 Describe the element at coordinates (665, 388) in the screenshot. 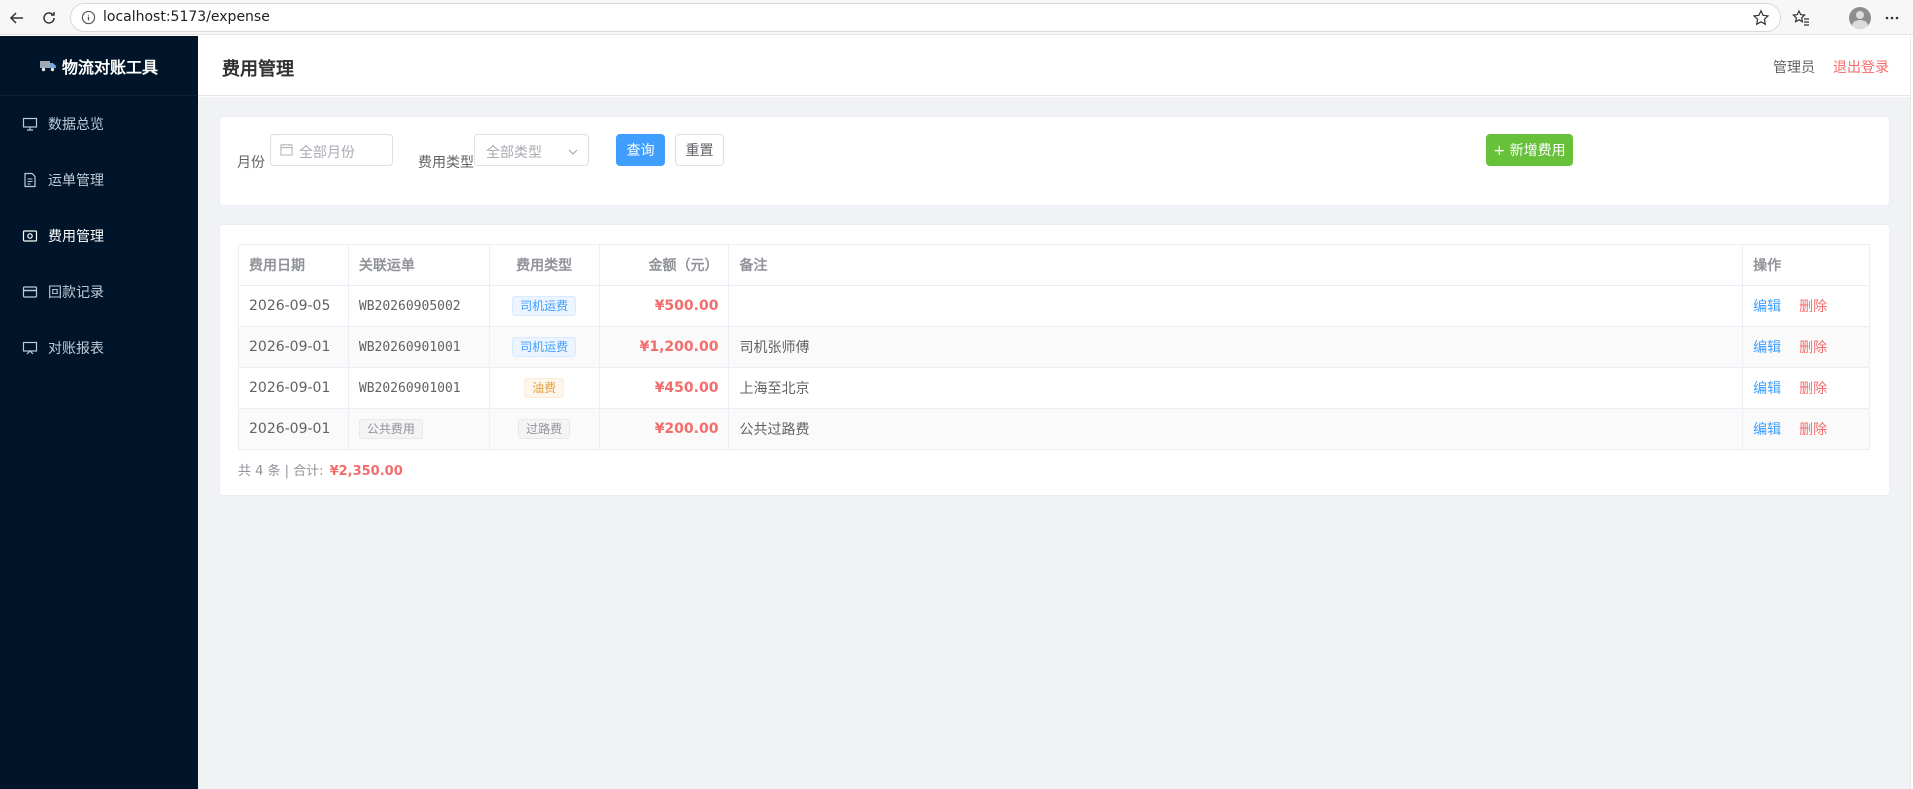

I see `cell-amount: ¥450.00` at that location.